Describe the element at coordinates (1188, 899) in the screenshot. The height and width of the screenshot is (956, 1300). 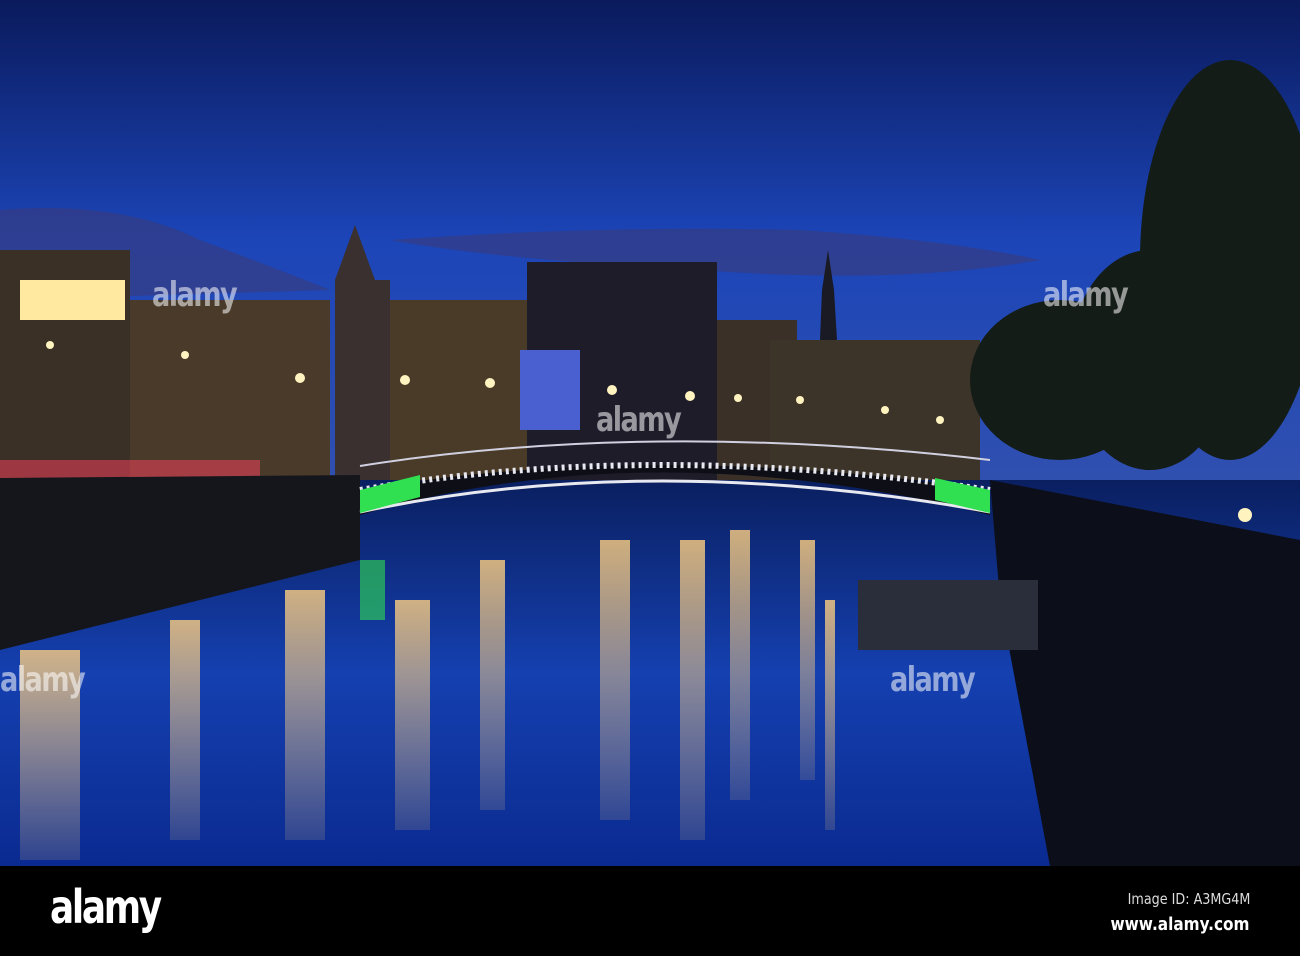
I see `image-id: Image ID: A3MG4M` at that location.